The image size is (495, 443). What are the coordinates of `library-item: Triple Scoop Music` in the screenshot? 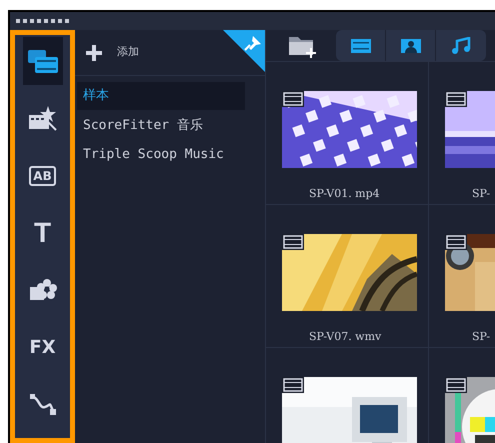 It's located at (161, 154).